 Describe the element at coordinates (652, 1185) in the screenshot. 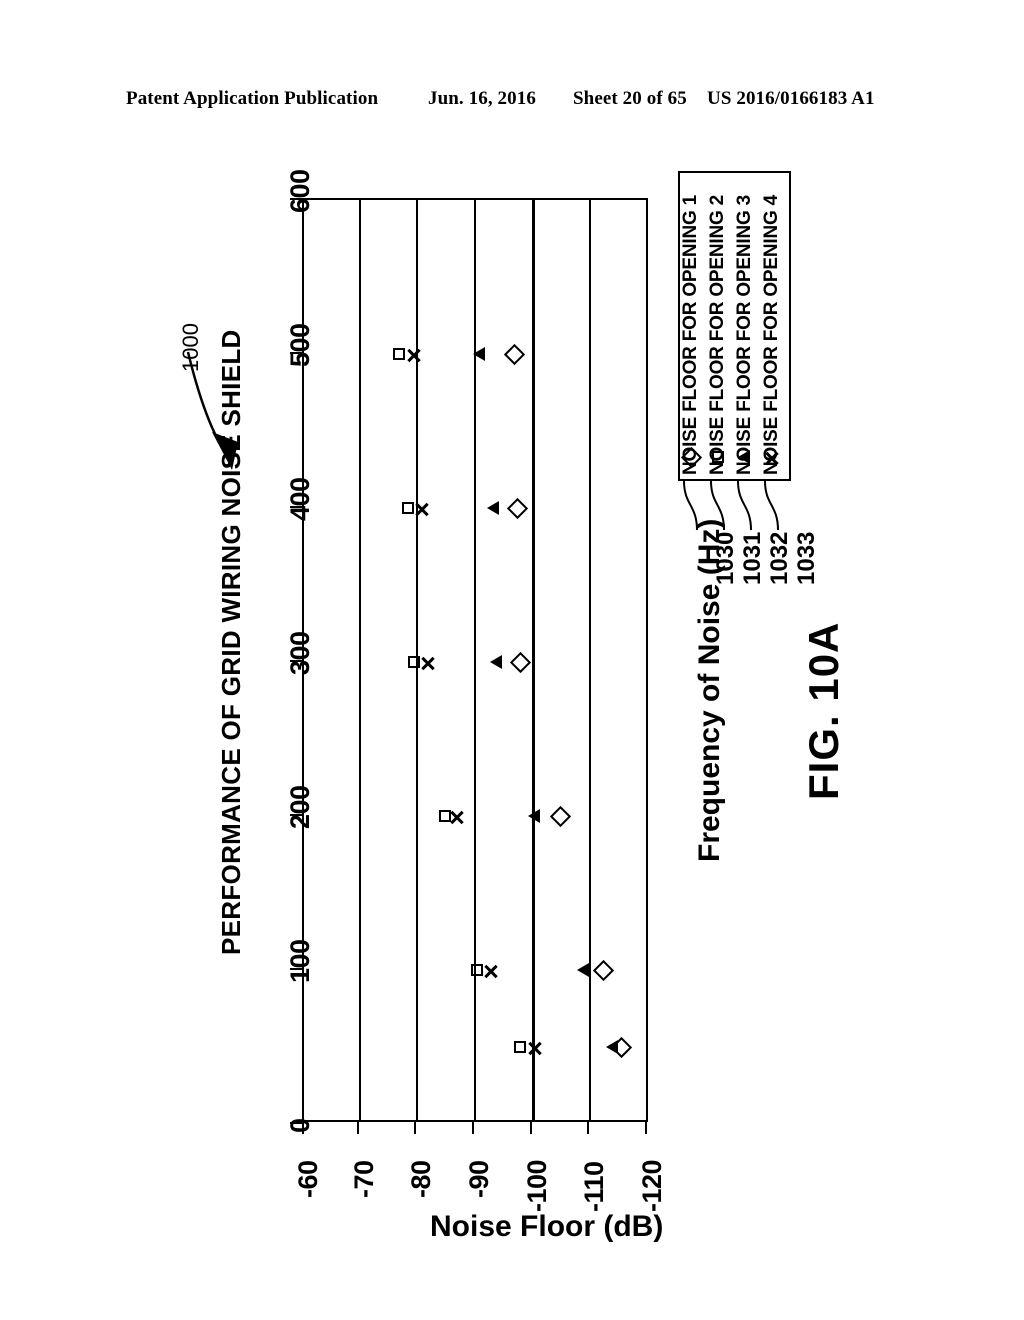

I see `nf-label-minus120: -120` at that location.